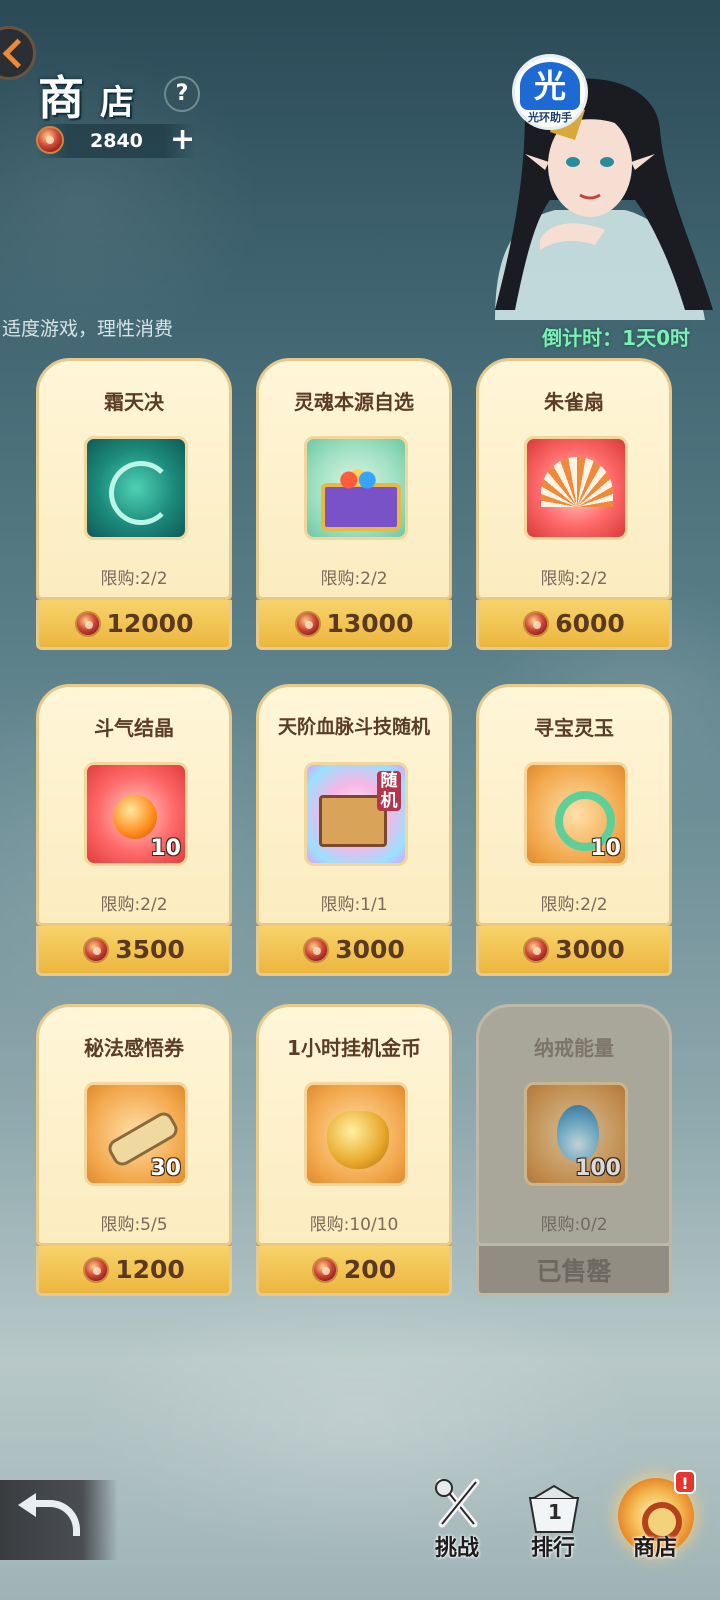 This screenshot has width=720, height=1600. Describe the element at coordinates (576, 814) in the screenshot. I see `jade-icon: 10` at that location.